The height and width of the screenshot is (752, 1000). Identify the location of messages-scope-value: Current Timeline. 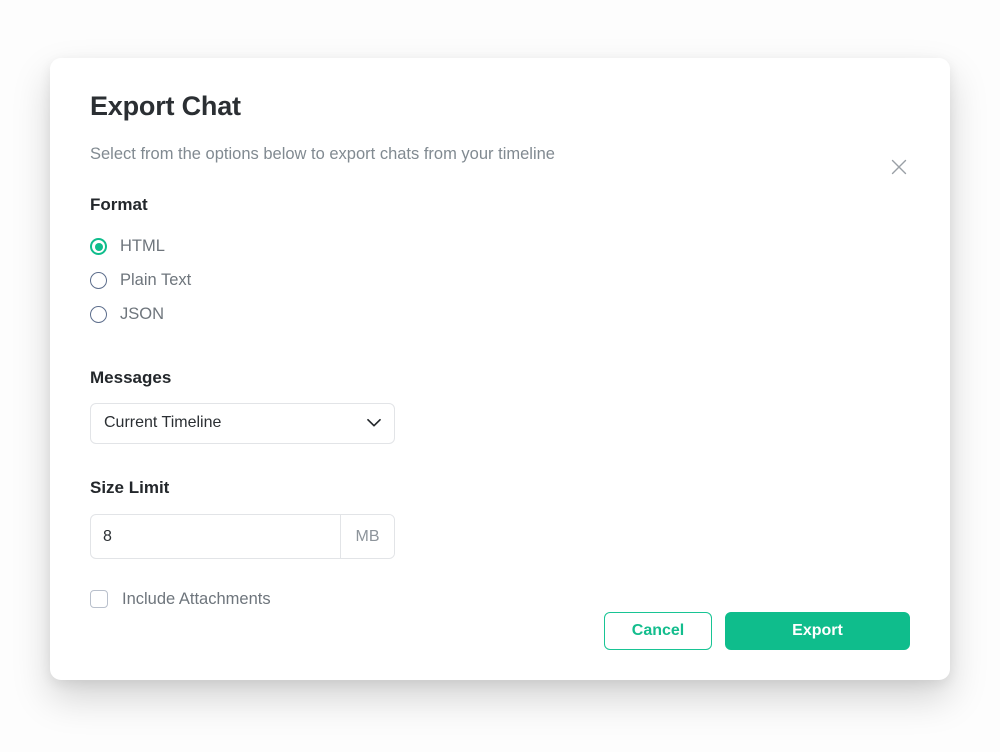
(163, 423).